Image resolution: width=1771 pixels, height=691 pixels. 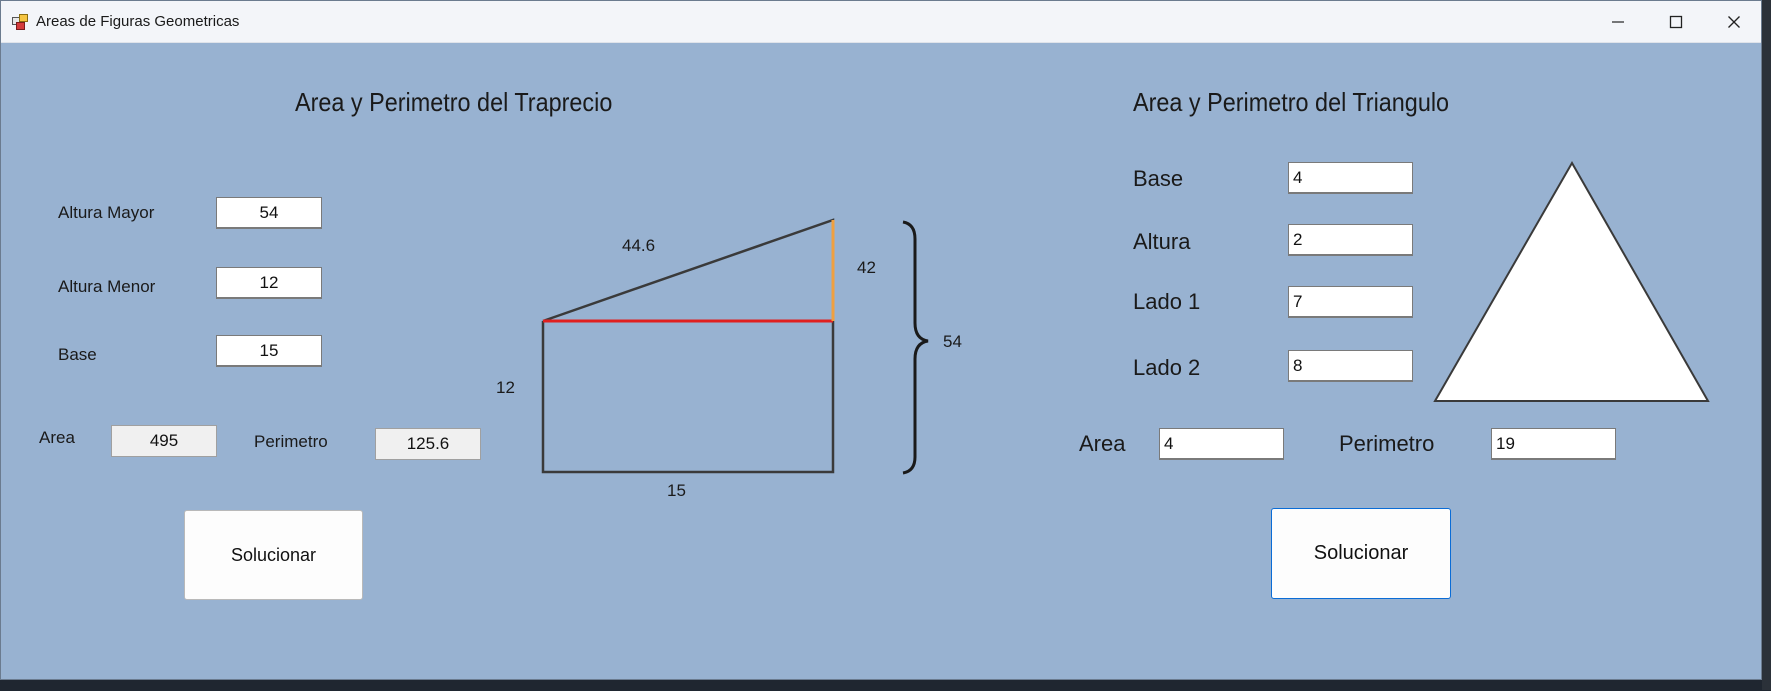 I want to click on left-height-label: 12, so click(x=505, y=387).